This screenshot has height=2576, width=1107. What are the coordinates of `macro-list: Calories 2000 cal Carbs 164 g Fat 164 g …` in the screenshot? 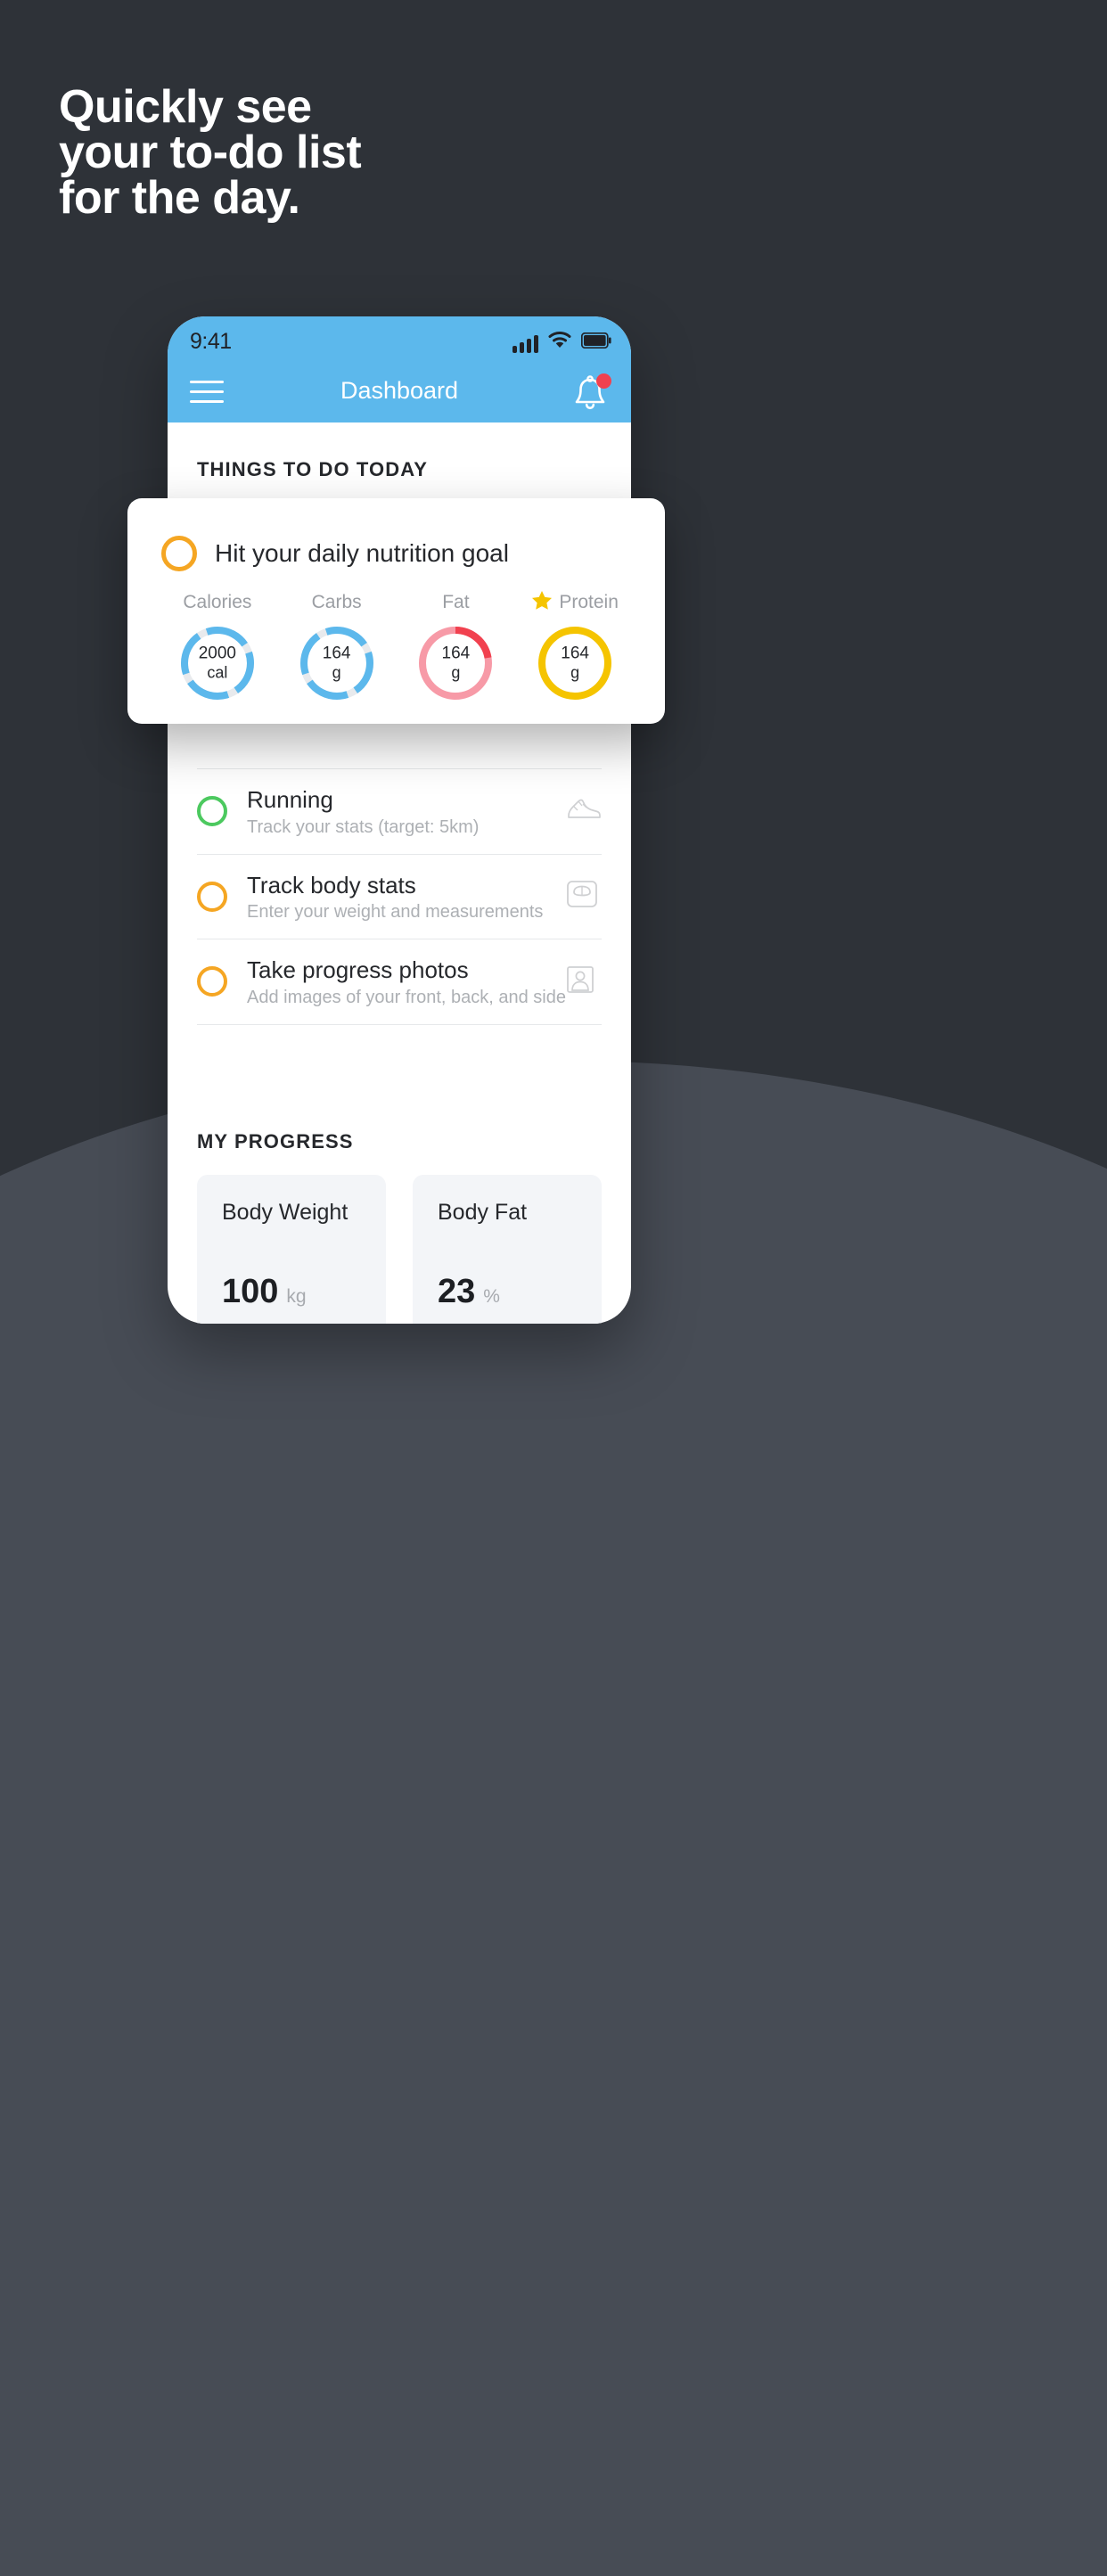 It's located at (396, 637).